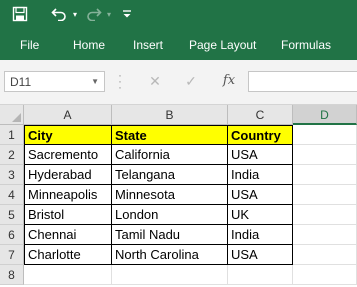  What do you see at coordinates (68, 235) in the screenshot?
I see `cell-a6: Chennai` at bounding box center [68, 235].